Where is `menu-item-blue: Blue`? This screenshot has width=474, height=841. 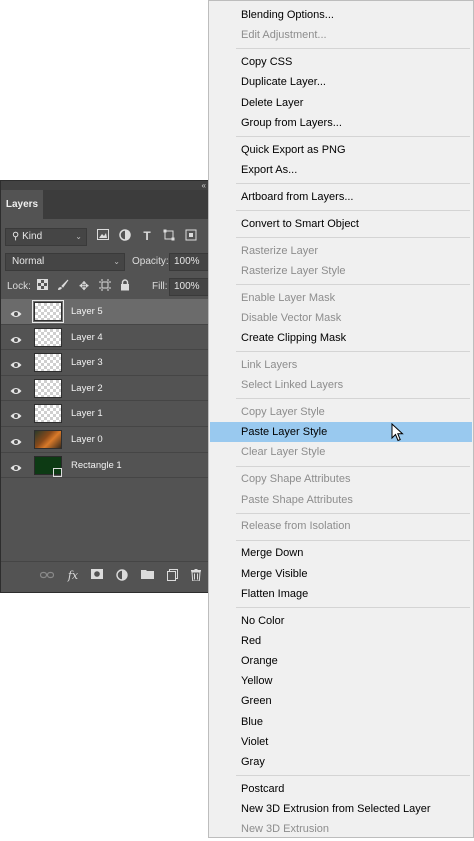
menu-item-blue: Blue is located at coordinates (341, 722).